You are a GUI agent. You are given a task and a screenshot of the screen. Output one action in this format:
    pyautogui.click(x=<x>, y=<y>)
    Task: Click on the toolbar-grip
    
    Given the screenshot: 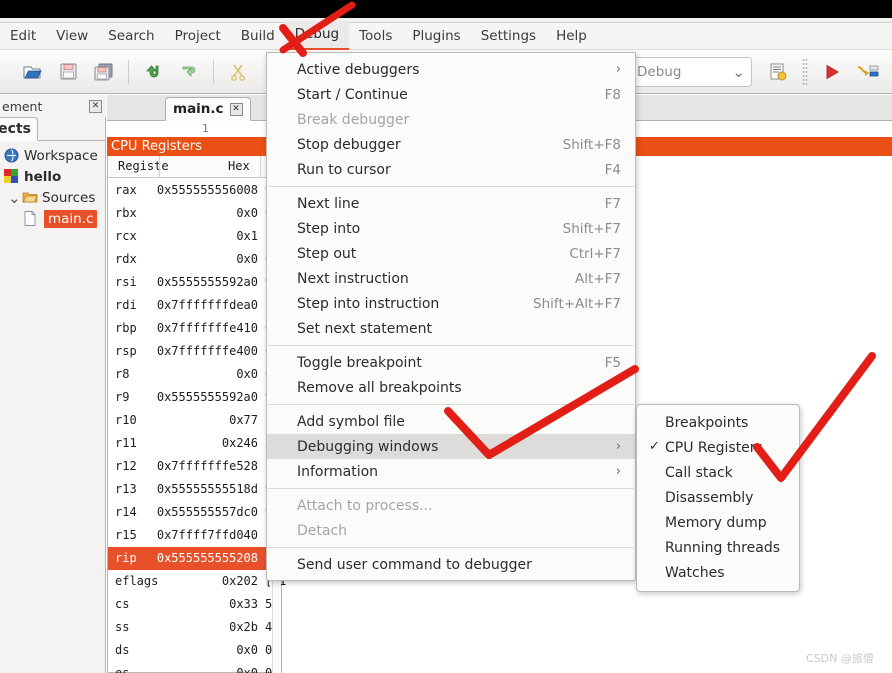 What is the action you would take?
    pyautogui.click(x=805, y=71)
    